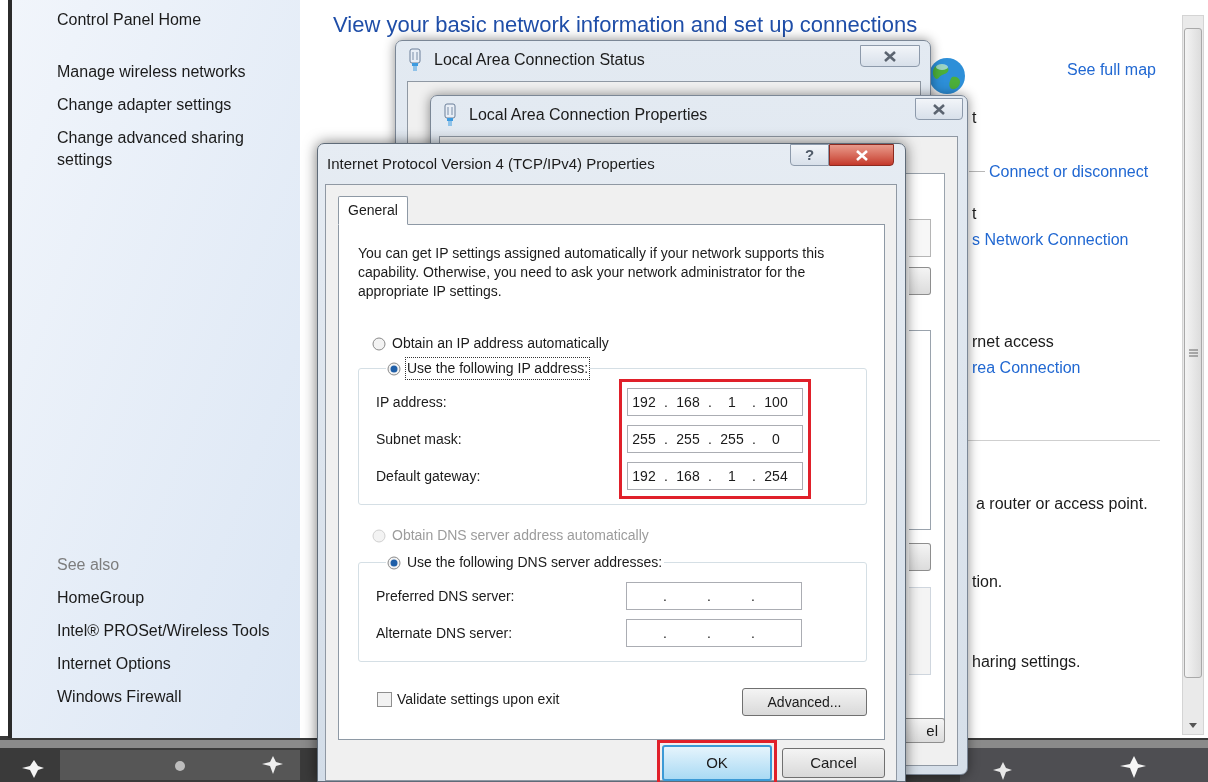 The width and height of the screenshot is (1208, 782). Describe the element at coordinates (625, 25) in the screenshot. I see `page-heading: View your basic network information and set up connections` at that location.